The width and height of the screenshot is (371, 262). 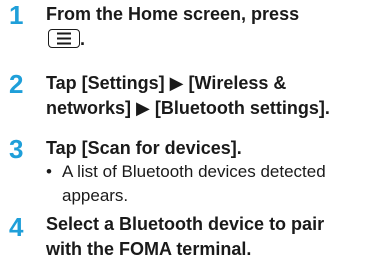 I want to click on step-3-note-line-1: A list of Bluetooth devices detected, so click(x=194, y=171).